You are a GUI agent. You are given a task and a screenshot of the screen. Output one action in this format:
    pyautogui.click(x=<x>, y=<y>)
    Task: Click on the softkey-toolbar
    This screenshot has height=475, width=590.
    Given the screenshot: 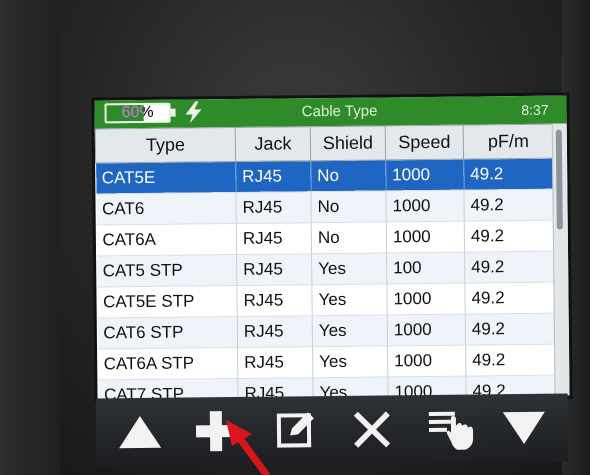 What is the action you would take?
    pyautogui.click(x=332, y=430)
    